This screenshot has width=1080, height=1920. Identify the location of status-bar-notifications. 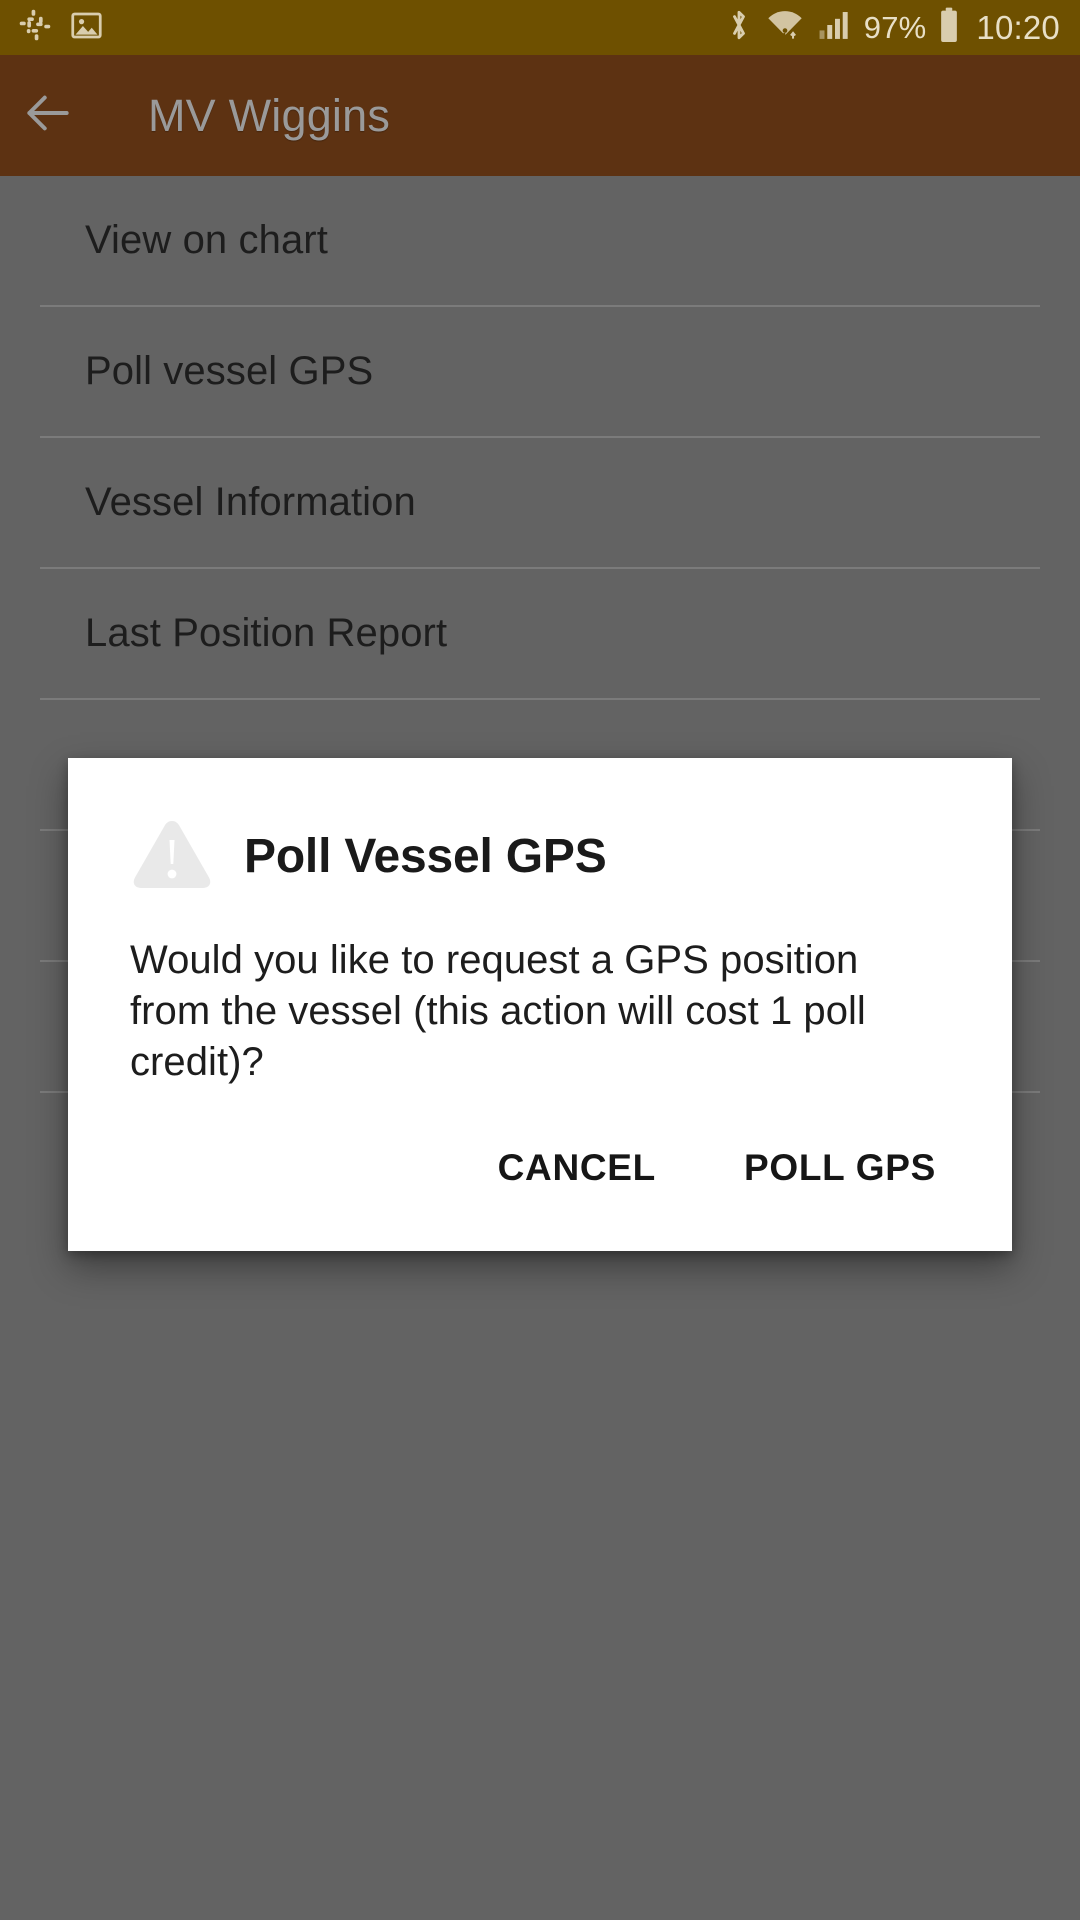
(60, 27).